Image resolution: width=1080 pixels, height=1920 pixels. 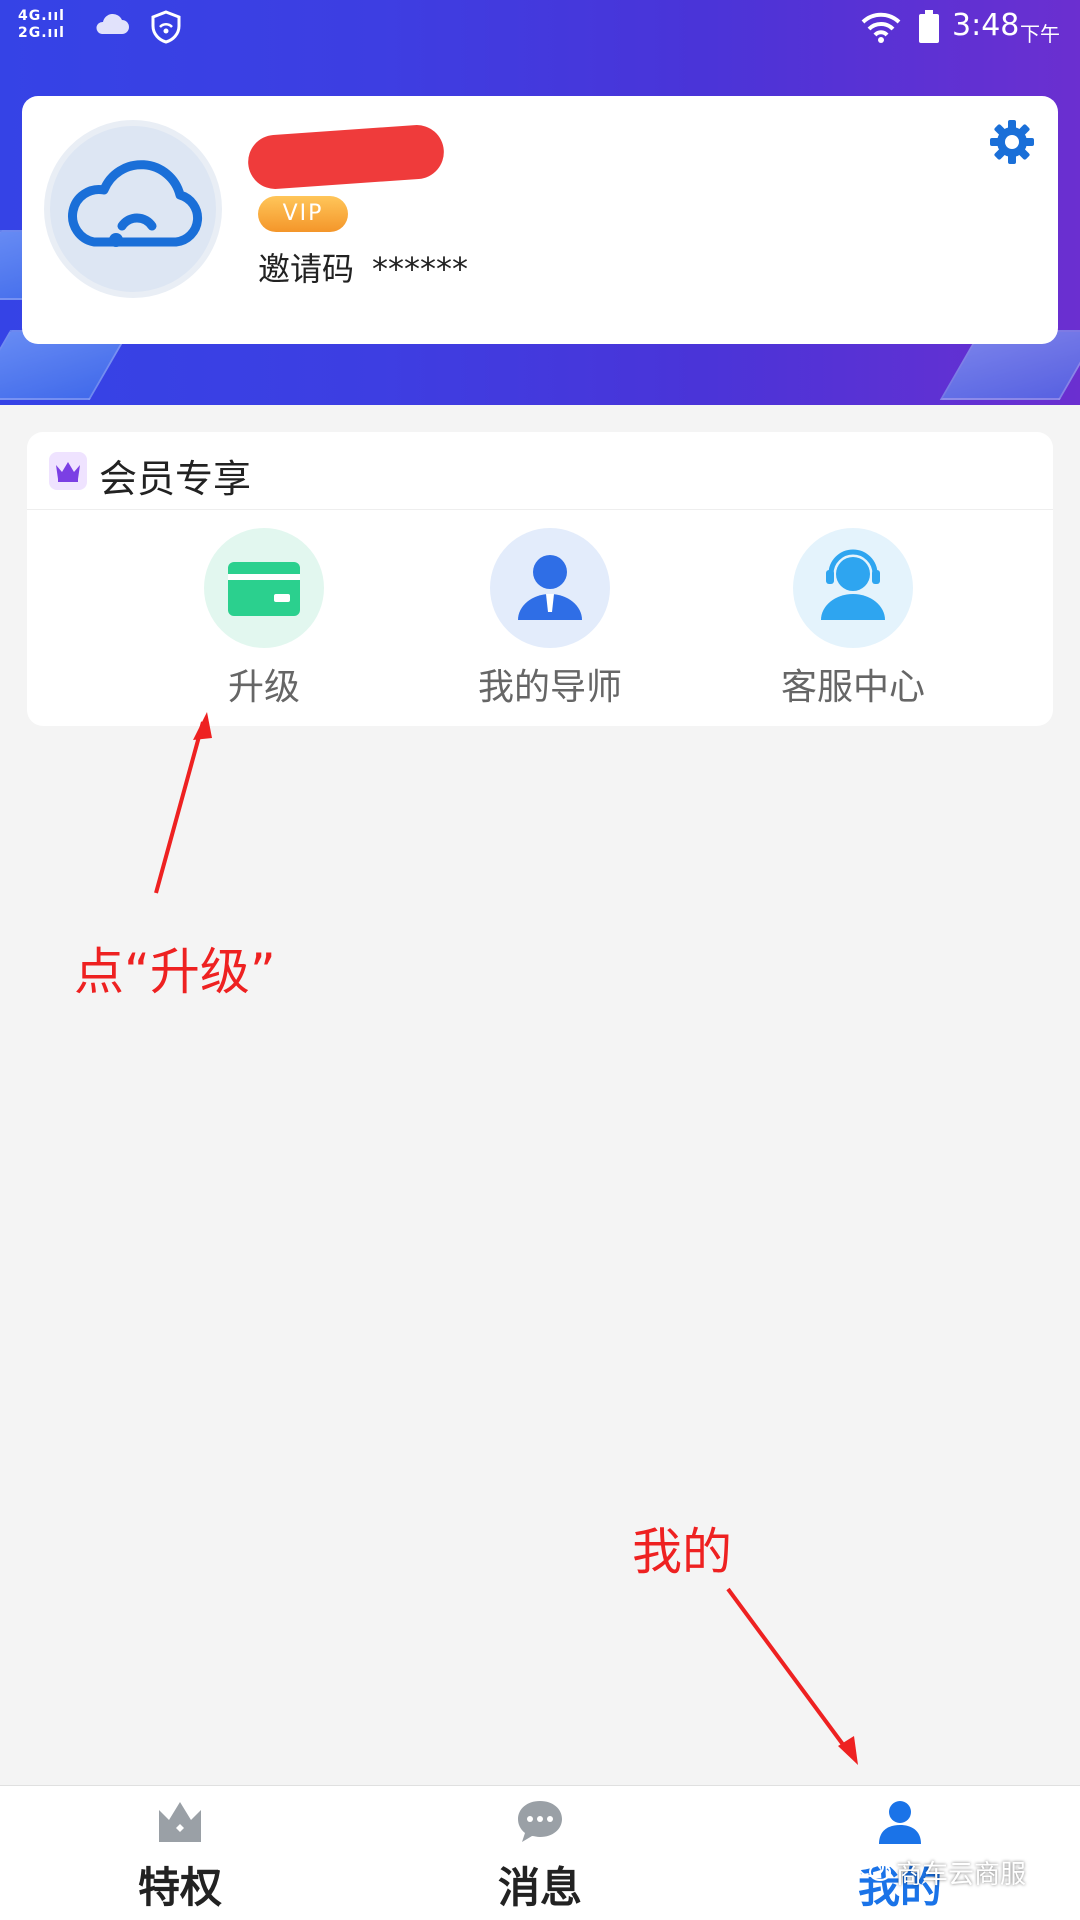 What do you see at coordinates (180, 1856) in the screenshot?
I see `nav-tab-privileges: 特权` at bounding box center [180, 1856].